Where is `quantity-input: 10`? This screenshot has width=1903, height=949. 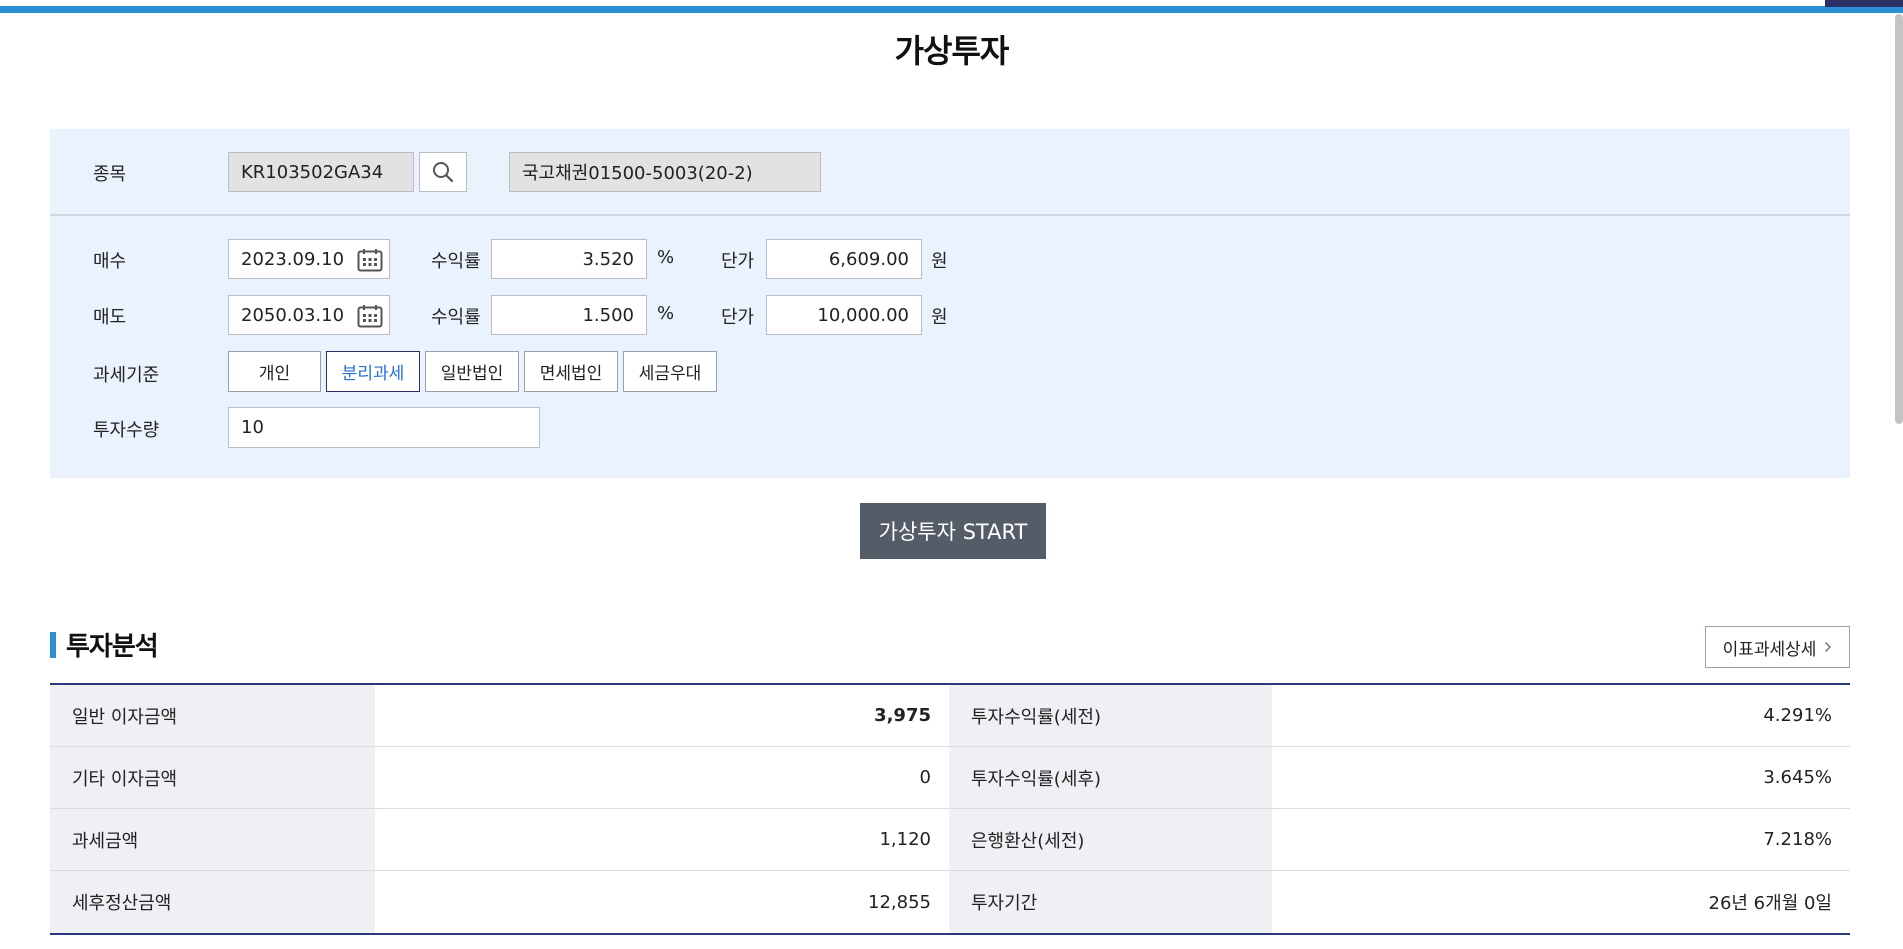 quantity-input: 10 is located at coordinates (384, 427).